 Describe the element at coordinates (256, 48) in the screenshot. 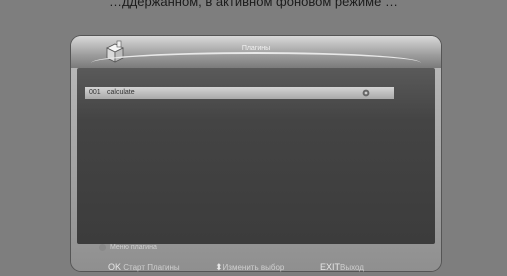

I see `window-title: Плагины` at that location.